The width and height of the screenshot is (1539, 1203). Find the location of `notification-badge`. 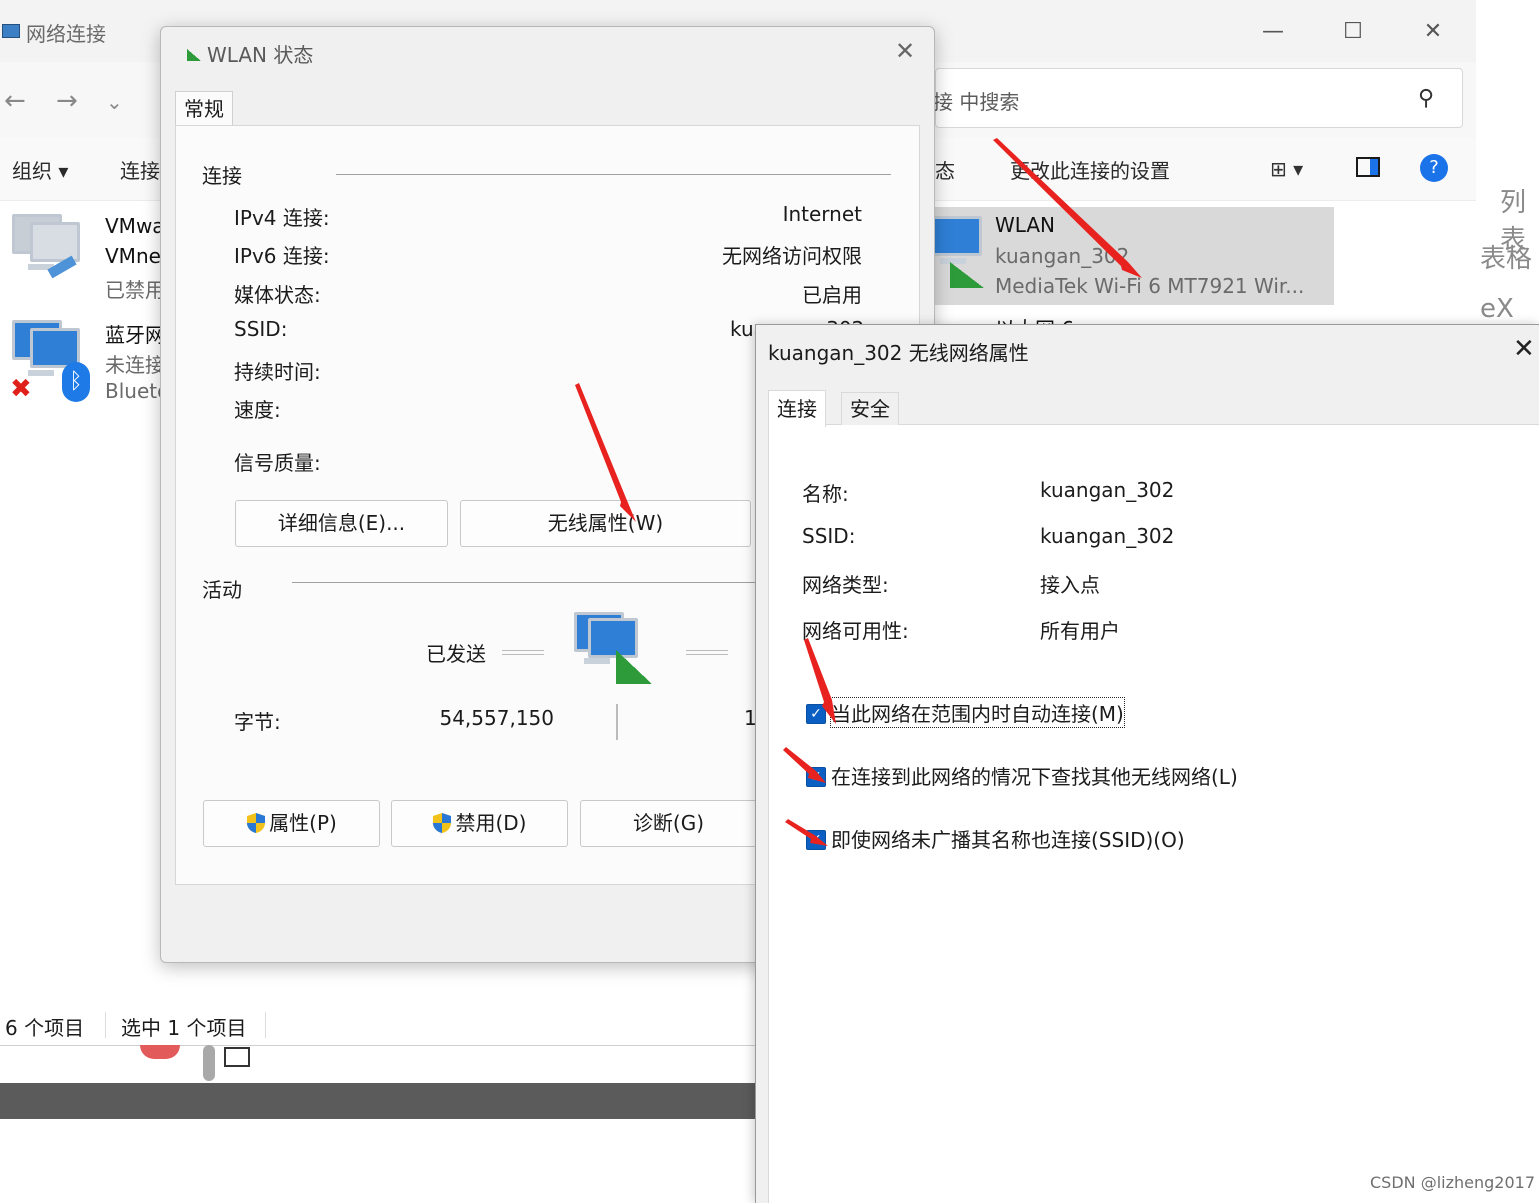

notification-badge is located at coordinates (160, 1052).